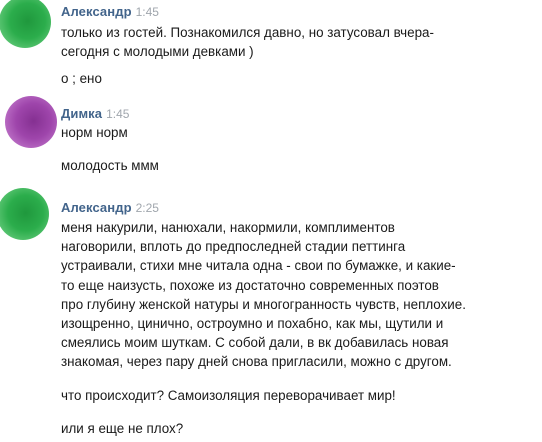 The image size is (542, 442). Describe the element at coordinates (81, 79) in the screenshot. I see `message-line: о ; ено` at that location.